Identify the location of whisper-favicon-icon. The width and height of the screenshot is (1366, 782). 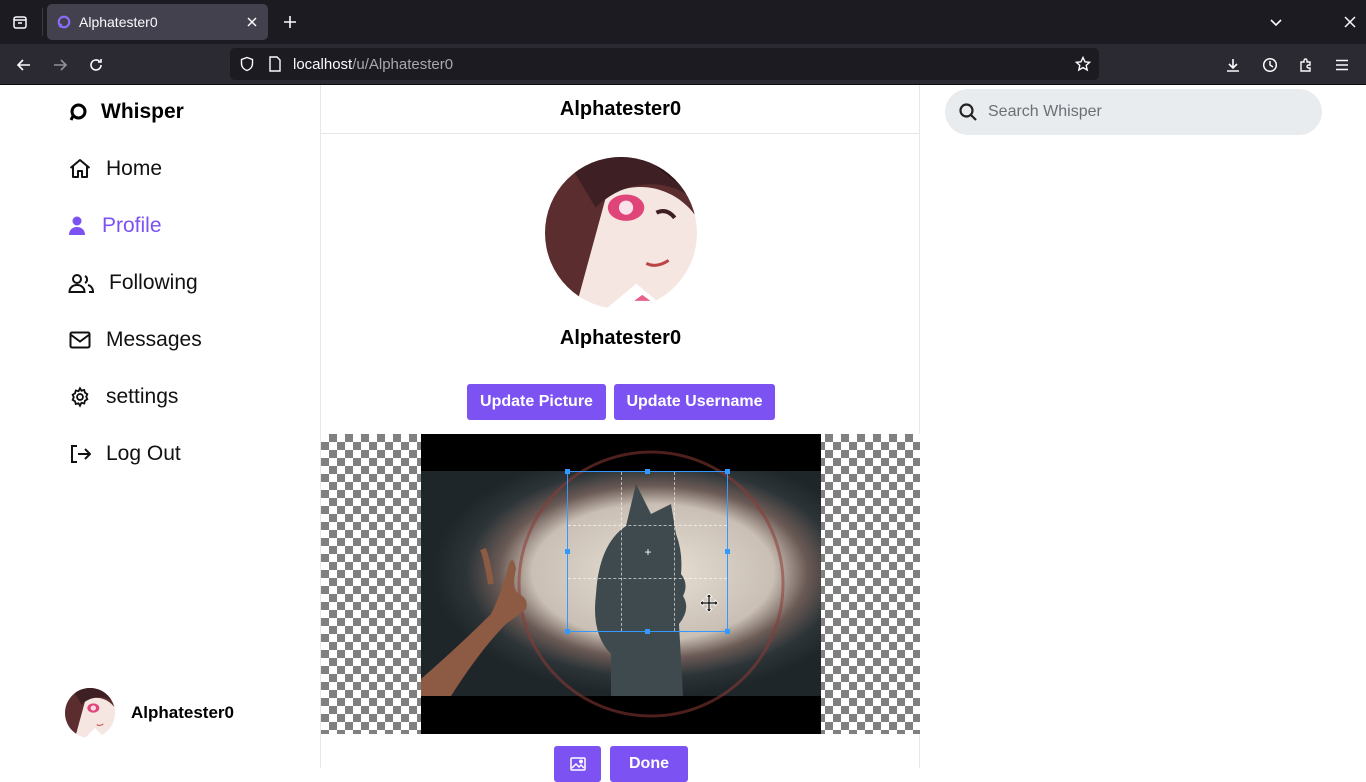
(64, 22).